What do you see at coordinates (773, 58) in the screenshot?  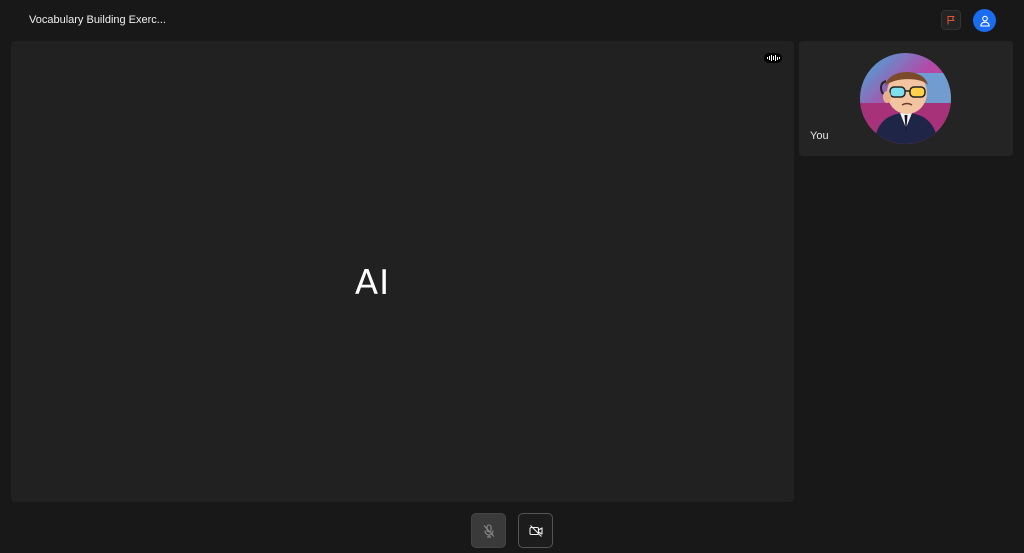 I see `audio-wave-icon` at bounding box center [773, 58].